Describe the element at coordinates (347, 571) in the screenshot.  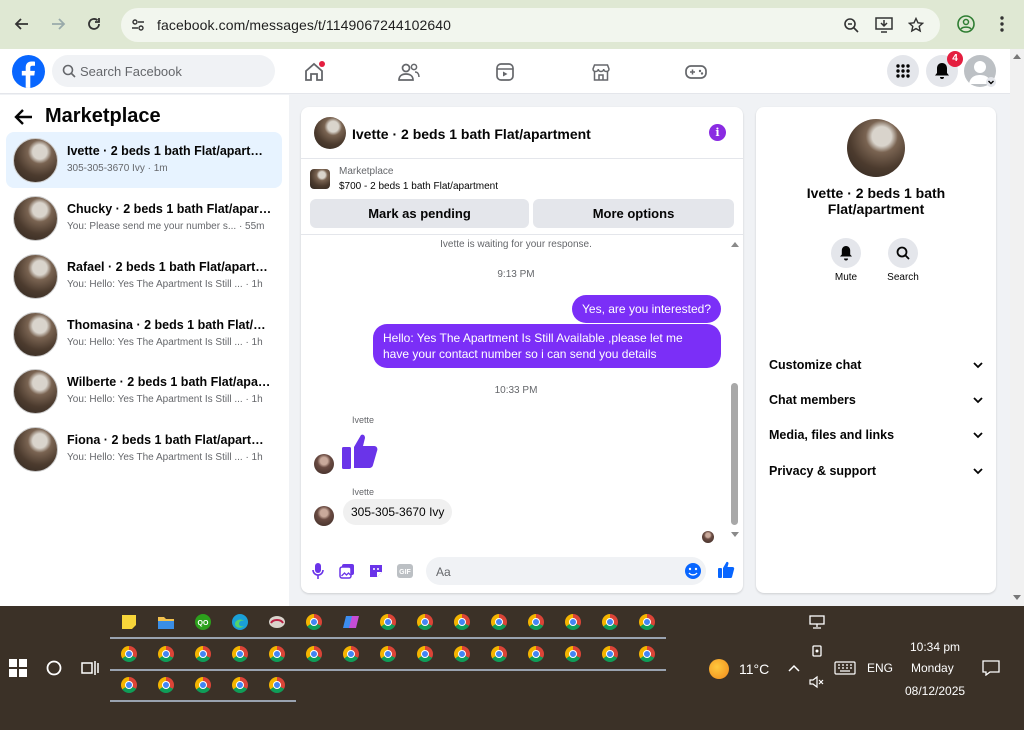
I see `photo-icon` at that location.